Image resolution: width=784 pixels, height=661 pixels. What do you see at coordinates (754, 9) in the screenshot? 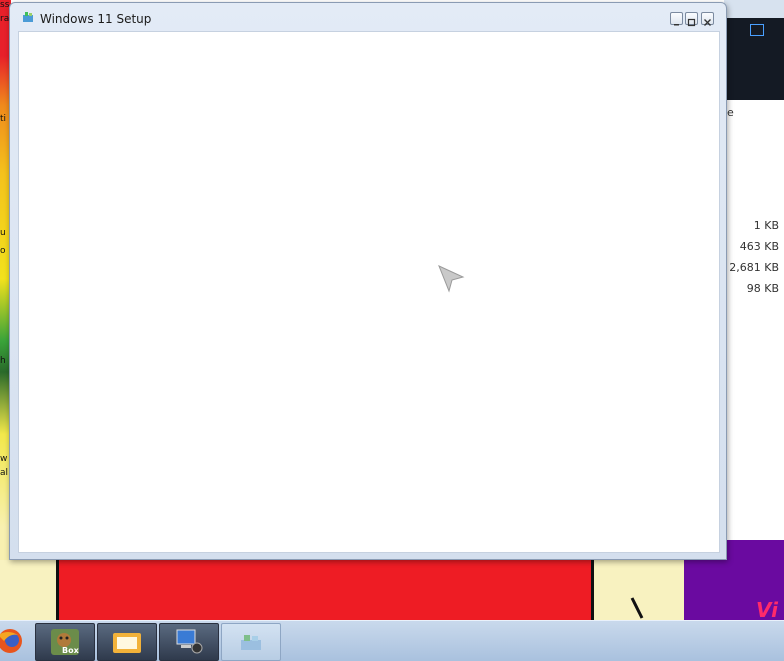
I see `background-window-titlebar` at bounding box center [754, 9].